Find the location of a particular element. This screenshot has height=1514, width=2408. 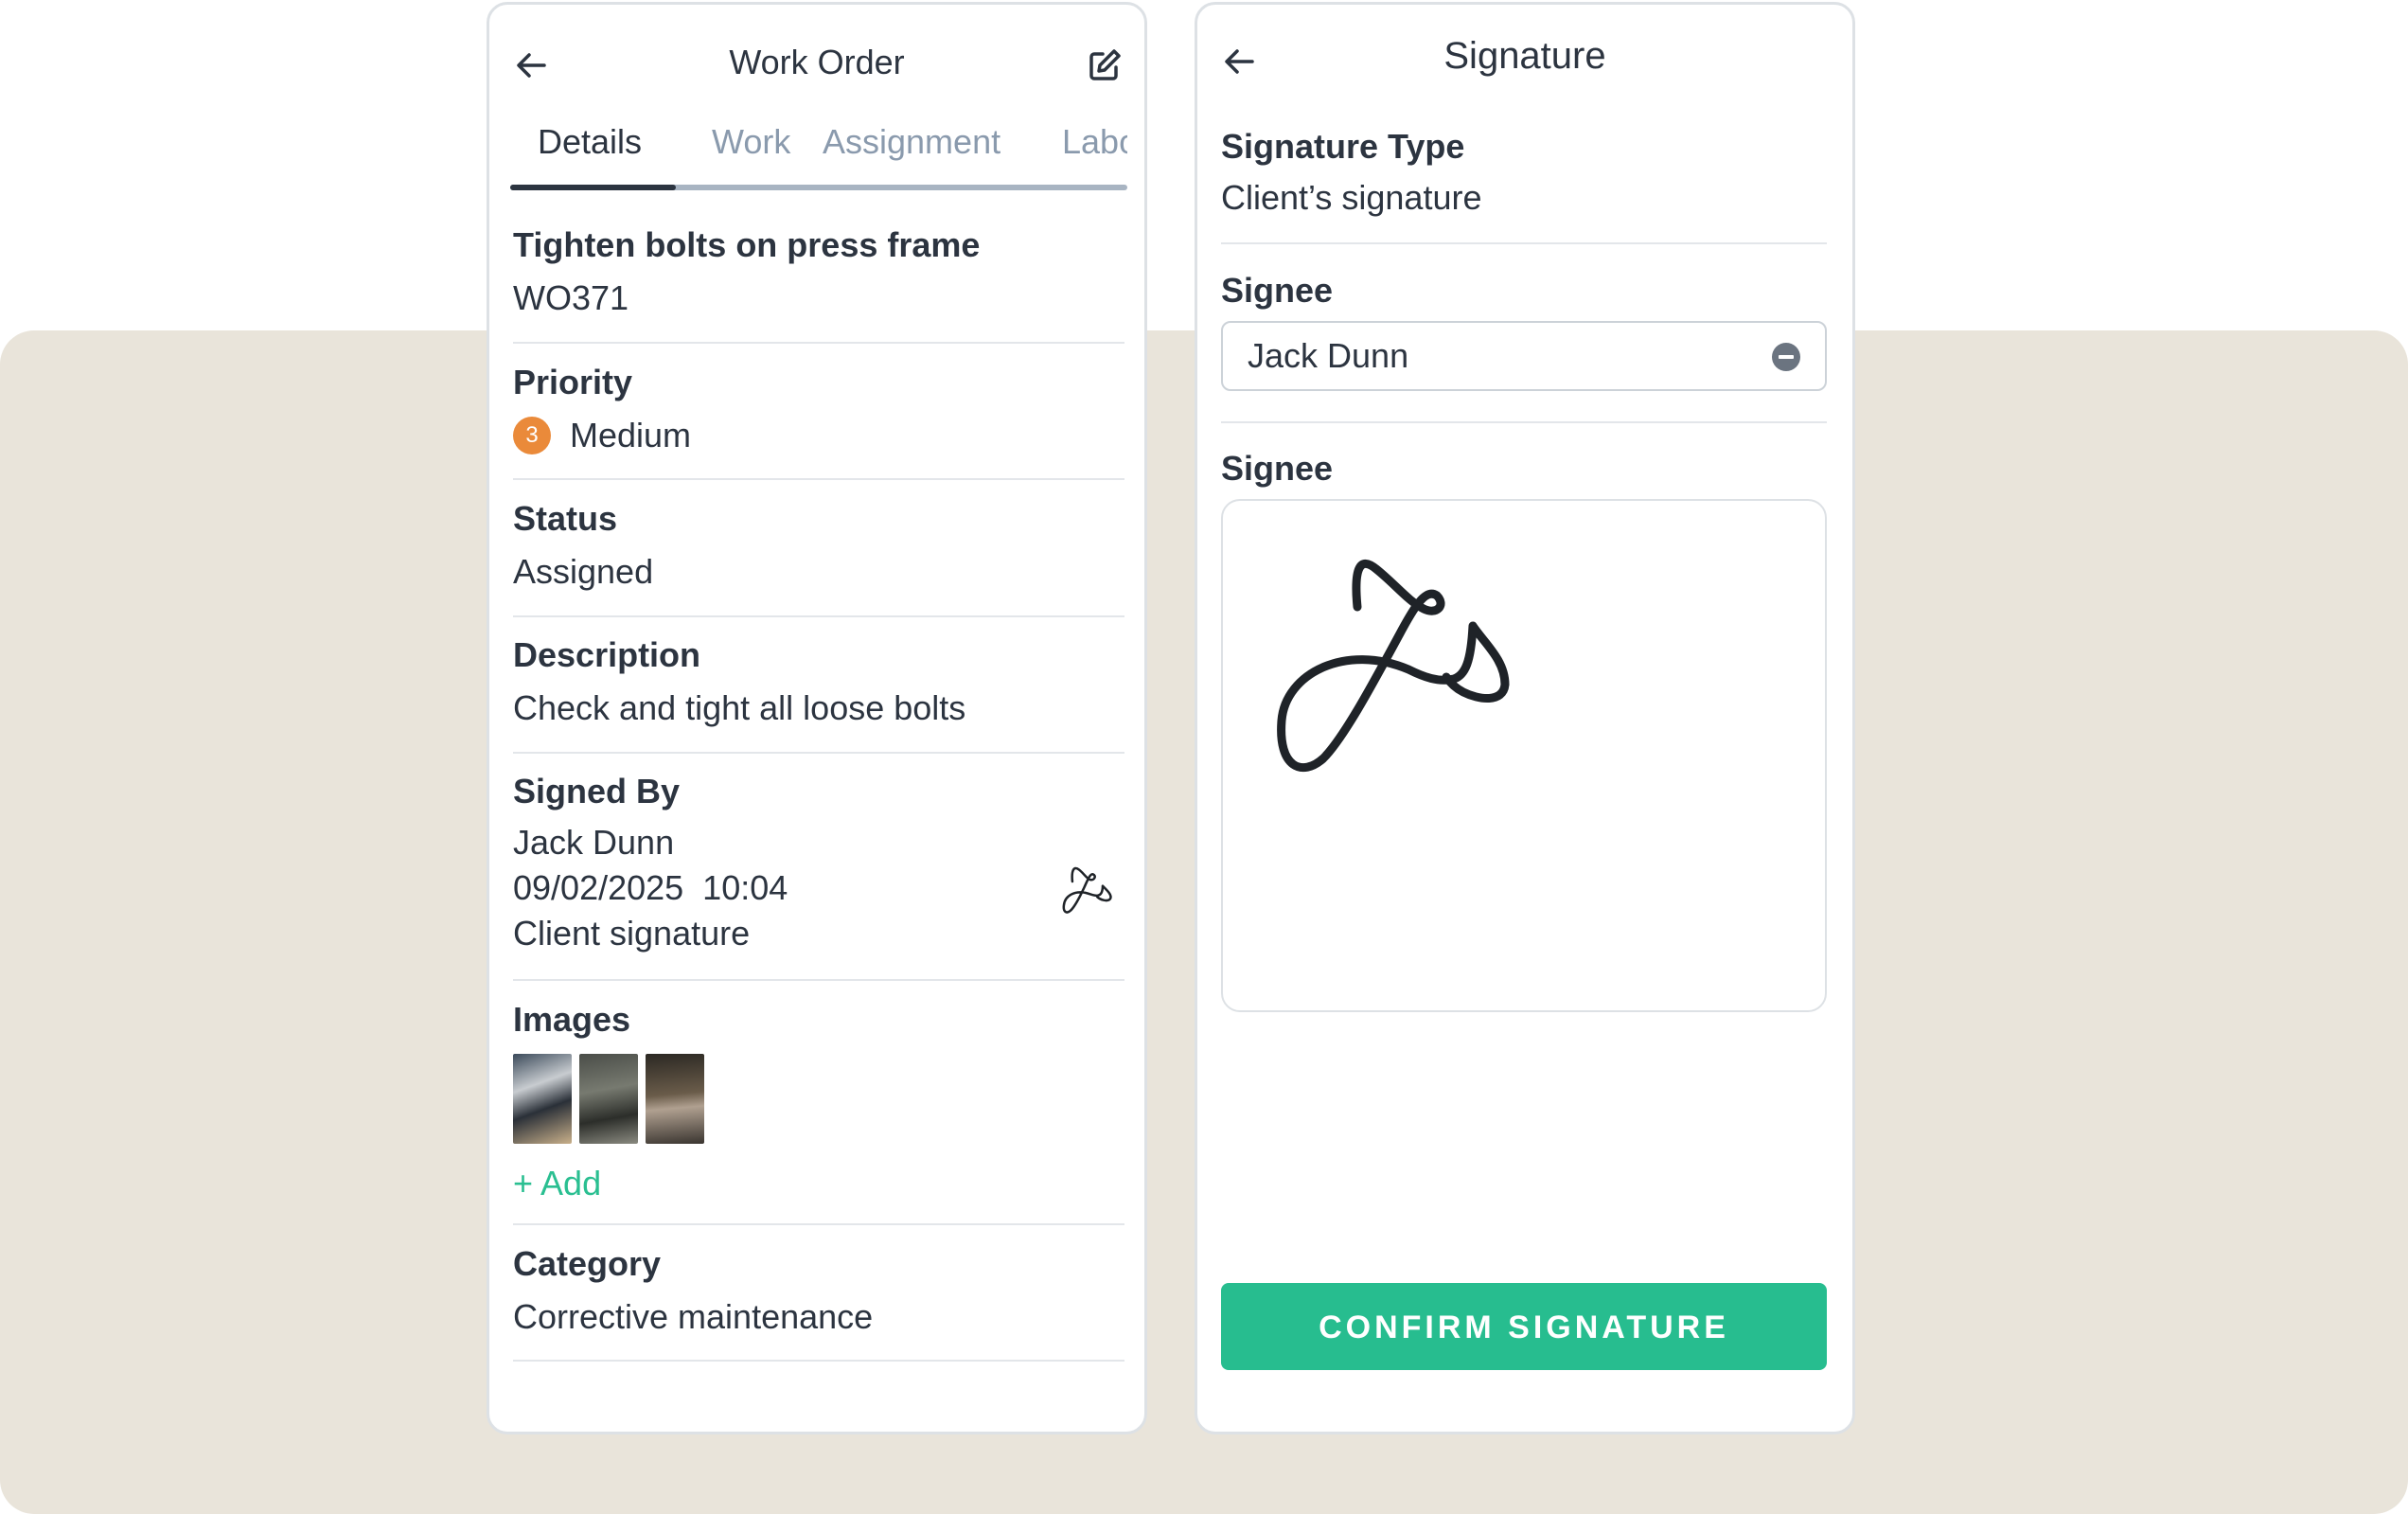

page-title: Signature is located at coordinates (1524, 56).